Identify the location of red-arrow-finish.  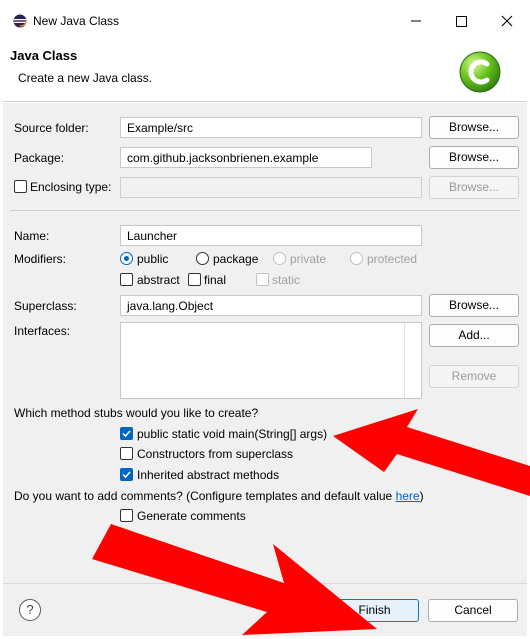
(234, 579).